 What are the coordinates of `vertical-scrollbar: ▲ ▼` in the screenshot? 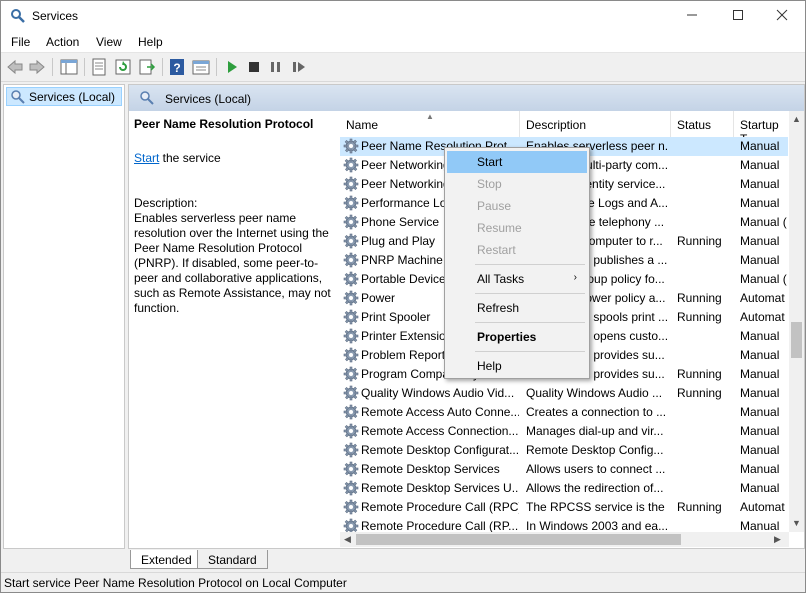 It's located at (796, 321).